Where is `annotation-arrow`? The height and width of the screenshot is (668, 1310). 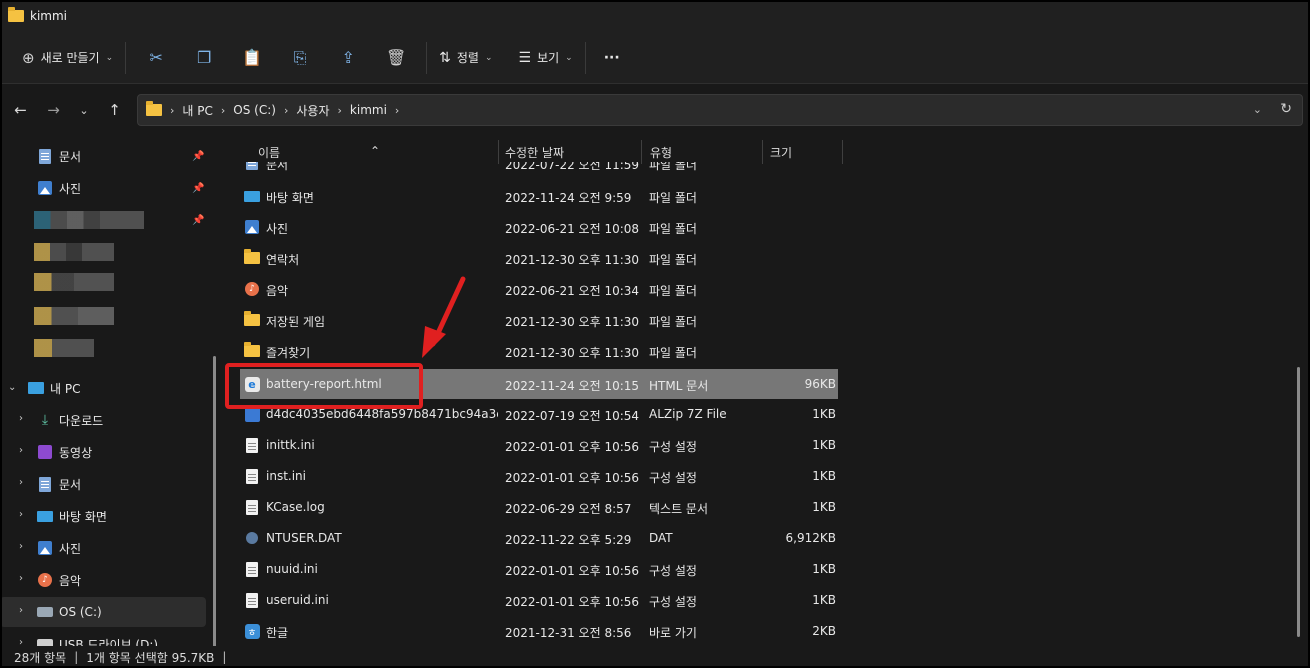 annotation-arrow is located at coordinates (444, 317).